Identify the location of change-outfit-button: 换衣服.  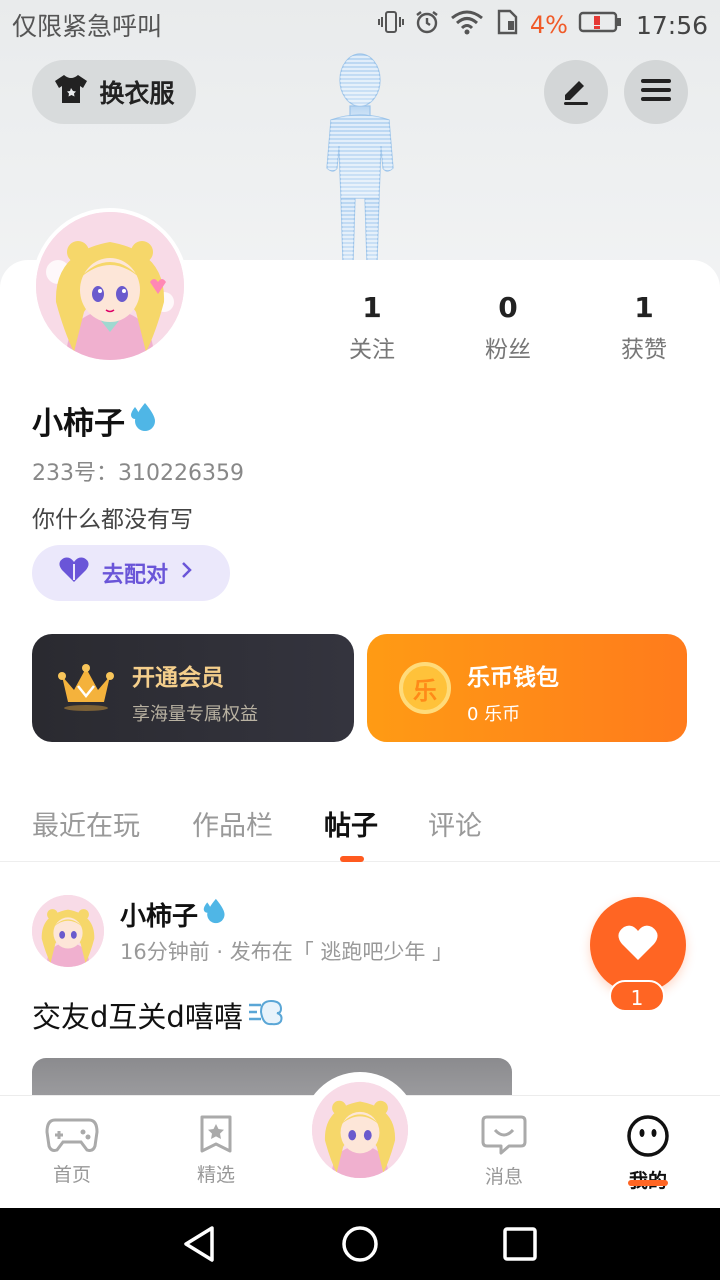
(114, 92).